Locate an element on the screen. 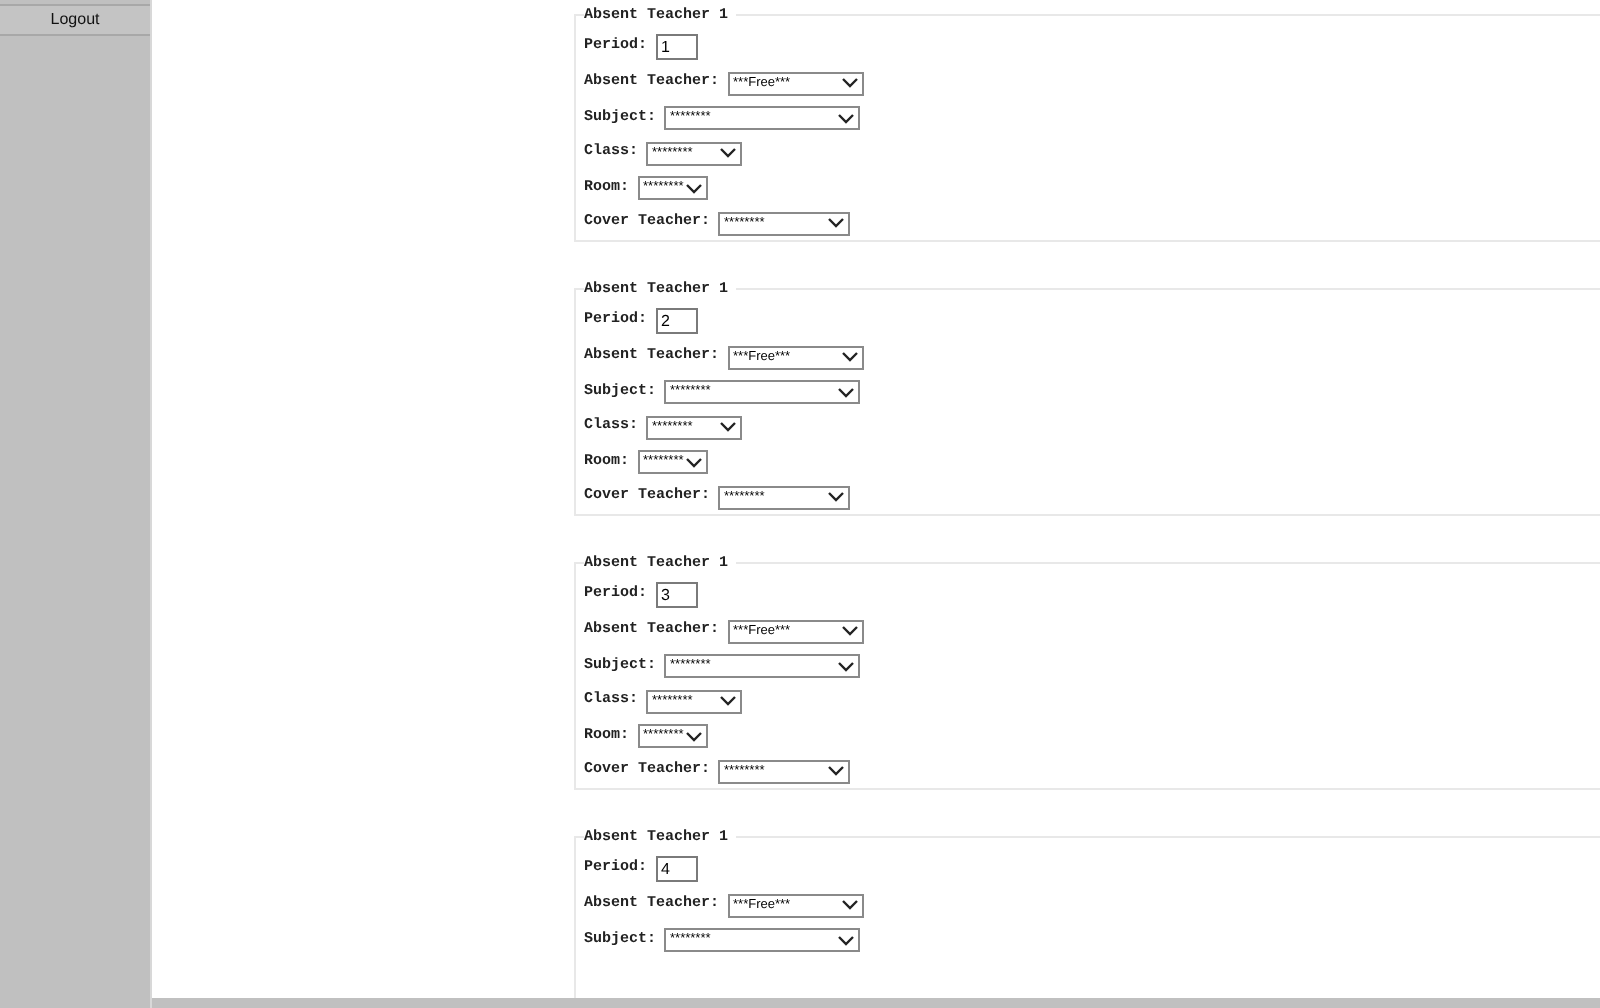  period-input: 2 is located at coordinates (676, 321).